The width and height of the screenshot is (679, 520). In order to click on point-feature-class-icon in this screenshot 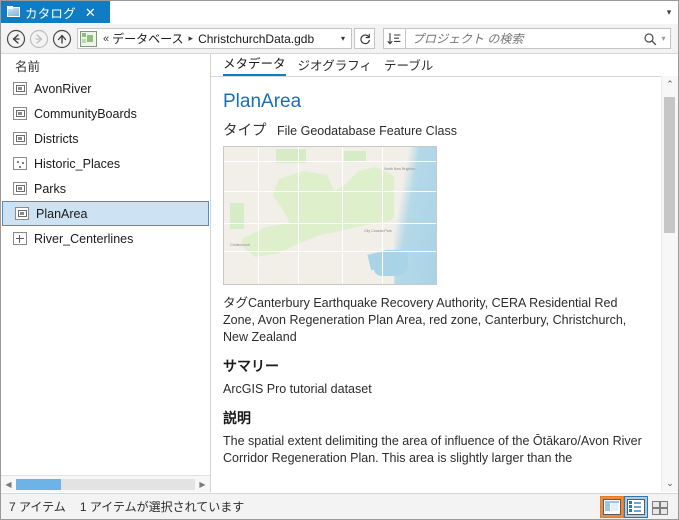, I will do `click(20, 163)`.